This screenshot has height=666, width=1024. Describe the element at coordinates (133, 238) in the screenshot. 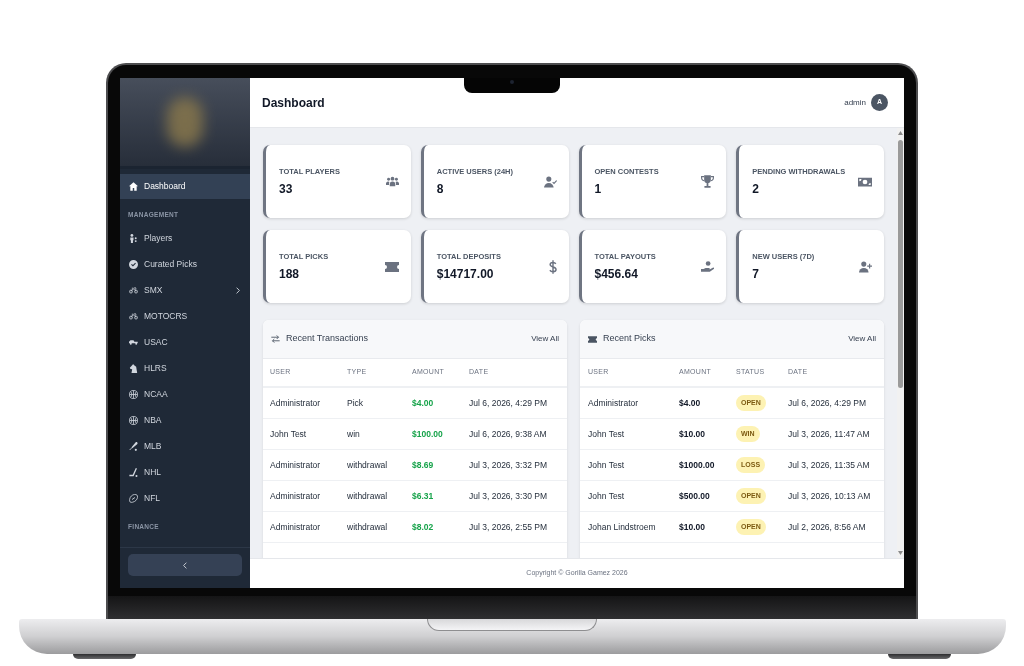

I see `person-icon` at that location.